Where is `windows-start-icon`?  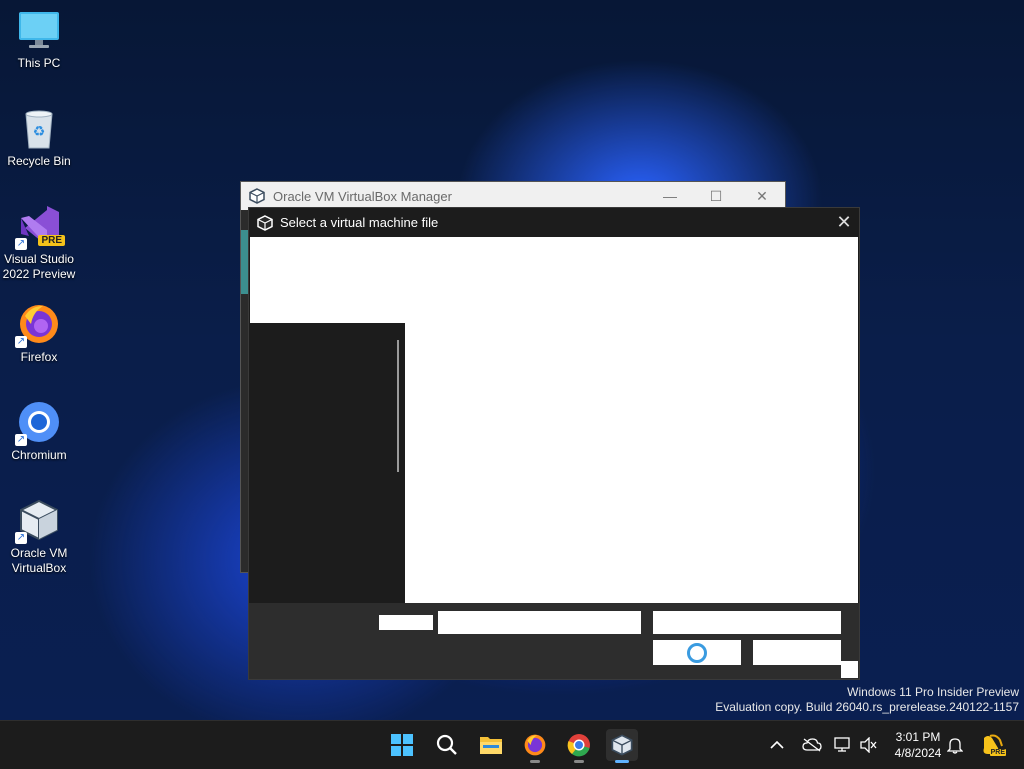
windows-start-icon is located at coordinates (402, 745).